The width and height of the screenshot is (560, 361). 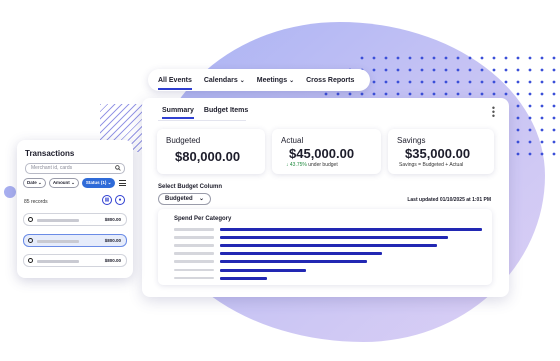 What do you see at coordinates (120, 200) in the screenshot?
I see `users-icon: ●` at bounding box center [120, 200].